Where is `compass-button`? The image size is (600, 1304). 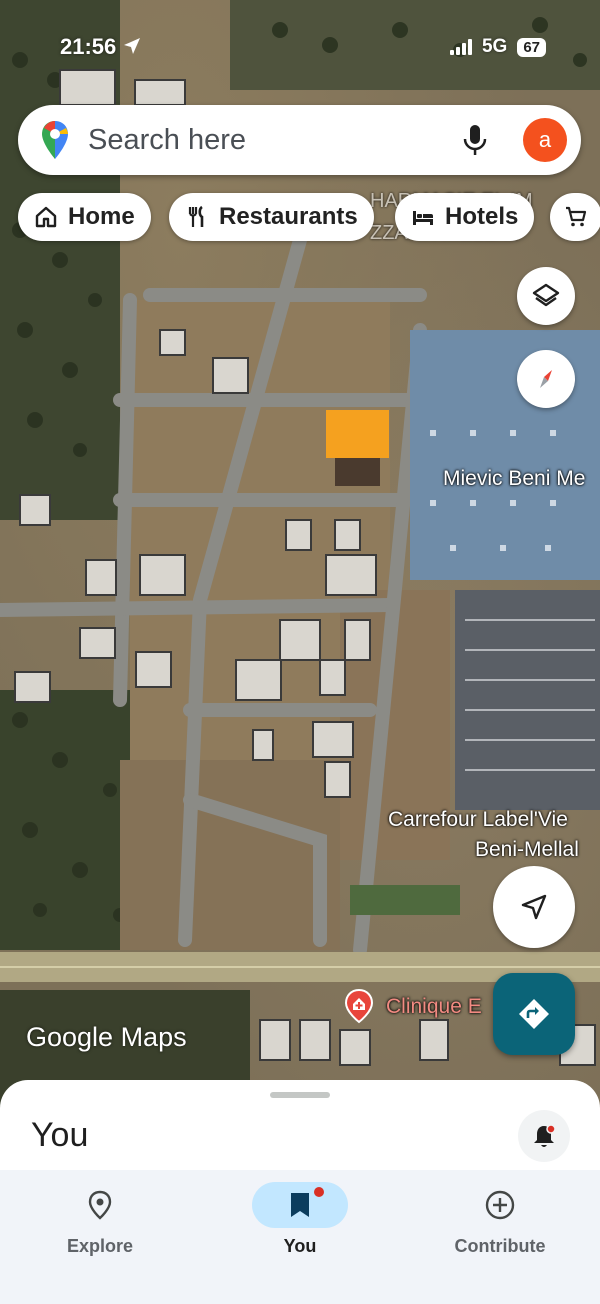
compass-button is located at coordinates (546, 379).